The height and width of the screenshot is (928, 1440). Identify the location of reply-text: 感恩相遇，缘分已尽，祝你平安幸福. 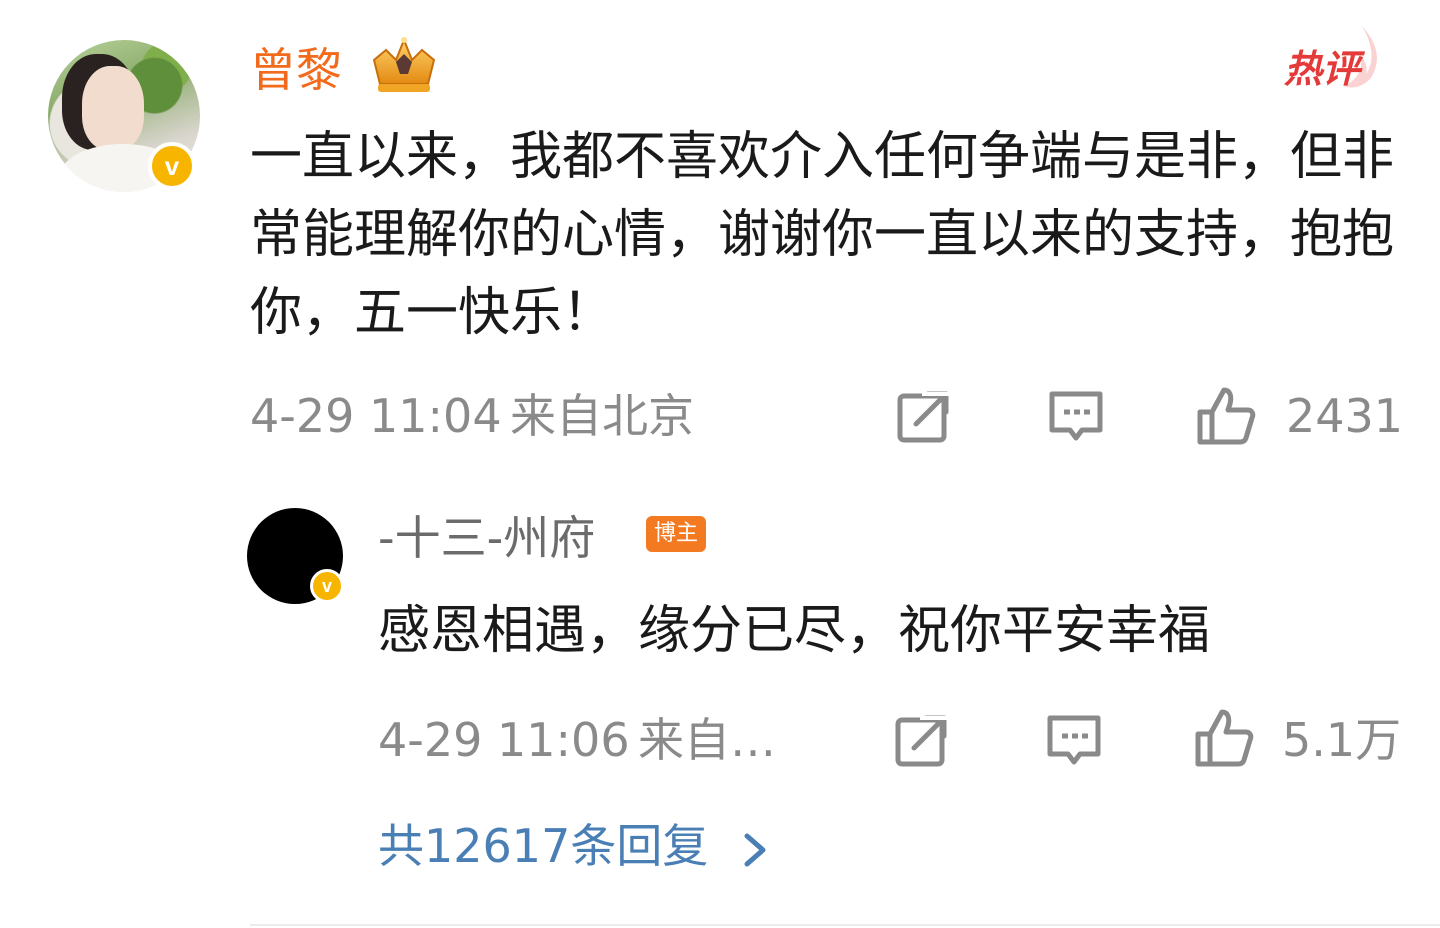
(794, 631).